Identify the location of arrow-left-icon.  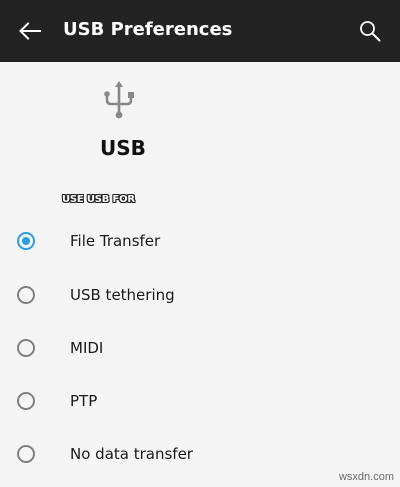
(30, 31).